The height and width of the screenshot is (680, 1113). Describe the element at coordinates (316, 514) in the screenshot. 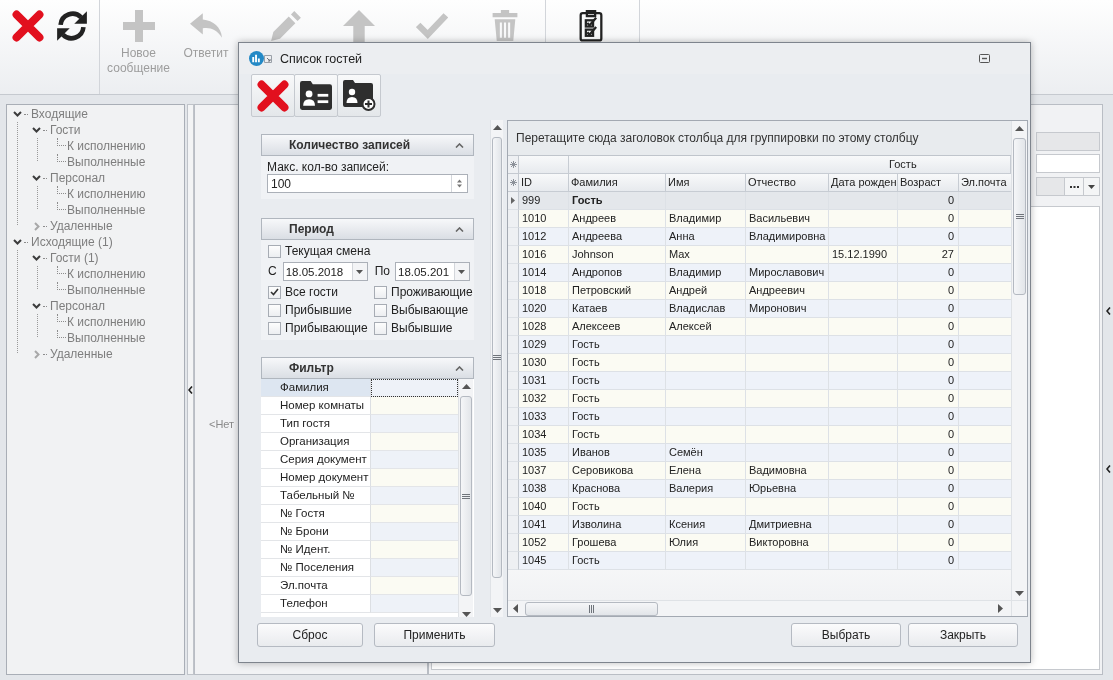

I see `field-label: № Гостя` at that location.